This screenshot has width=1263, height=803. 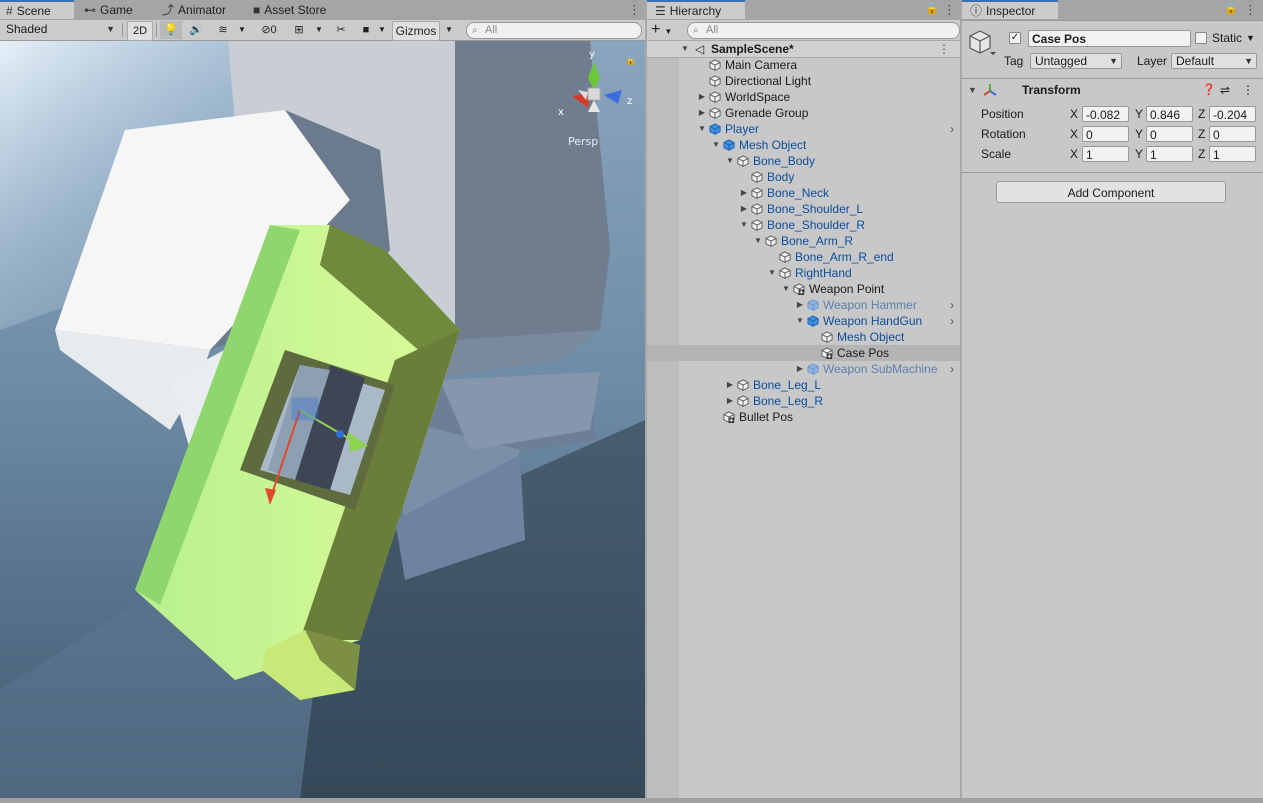 I want to click on hierarchy-row: ▼ Weapon Point, so click(x=803, y=289).